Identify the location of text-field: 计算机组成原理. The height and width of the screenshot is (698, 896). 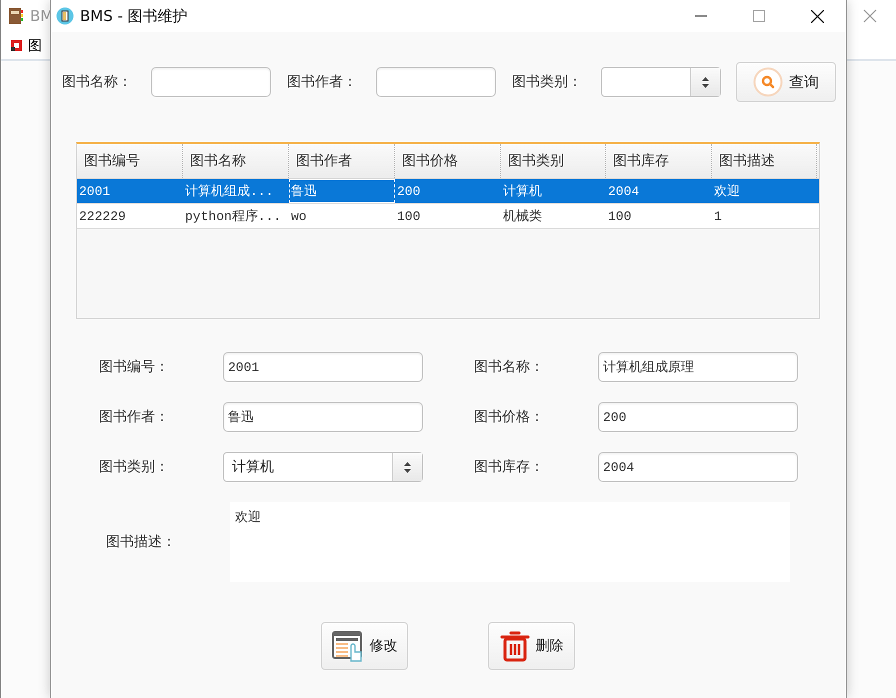
(698, 367).